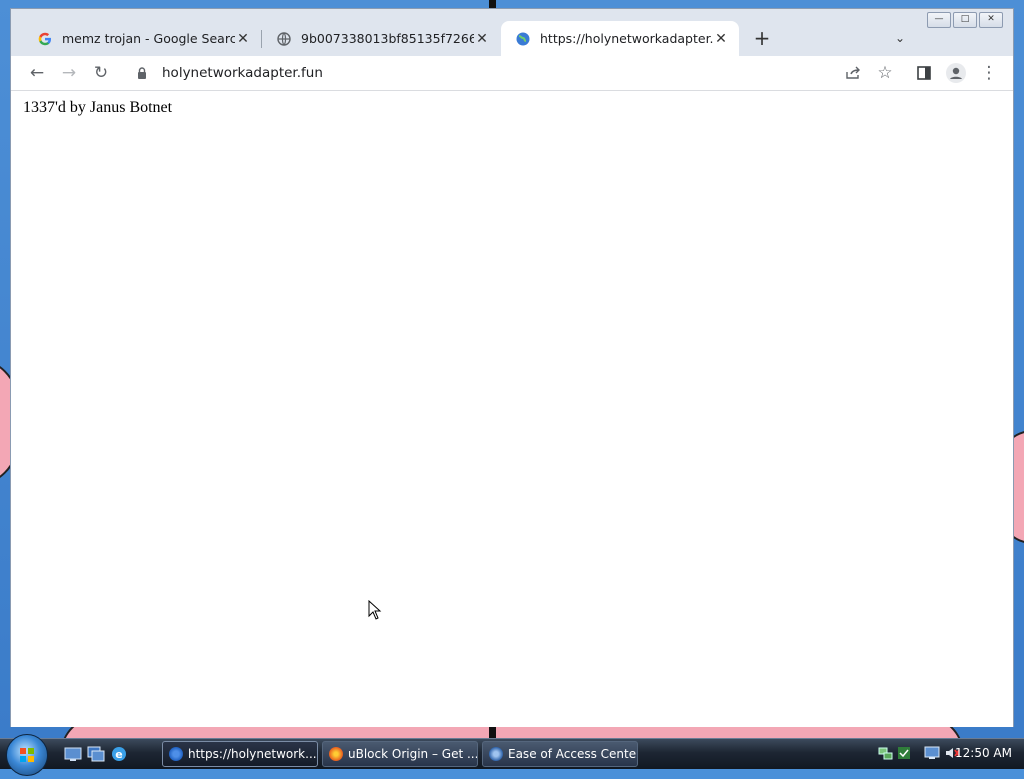  I want to click on profile-icon, so click(956, 73).